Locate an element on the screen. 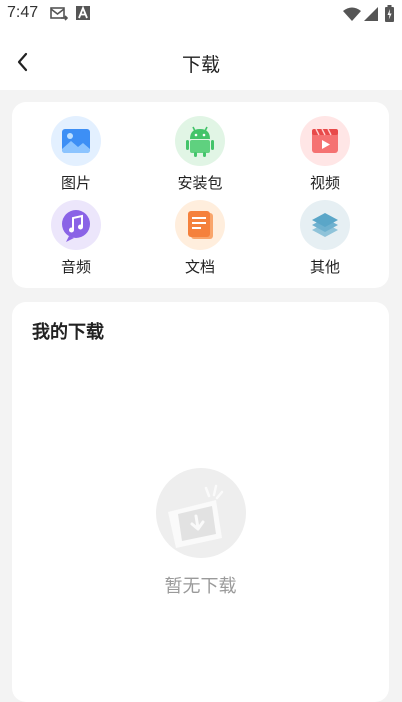 The width and height of the screenshot is (402, 702). category-label: 音频 is located at coordinates (75, 267).